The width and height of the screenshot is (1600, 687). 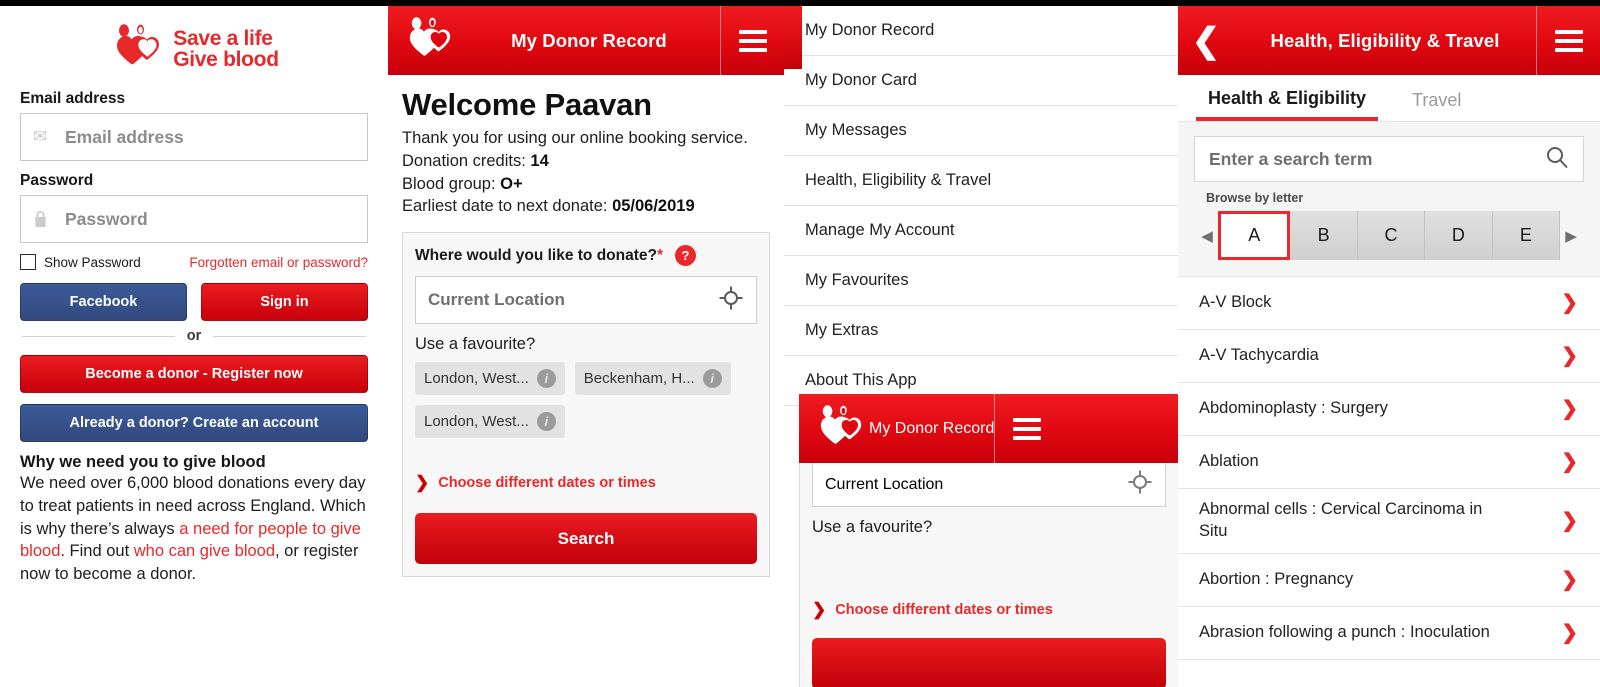 What do you see at coordinates (1293, 408) in the screenshot?
I see `list-item-label: Abdominoplasty : Surgery` at bounding box center [1293, 408].